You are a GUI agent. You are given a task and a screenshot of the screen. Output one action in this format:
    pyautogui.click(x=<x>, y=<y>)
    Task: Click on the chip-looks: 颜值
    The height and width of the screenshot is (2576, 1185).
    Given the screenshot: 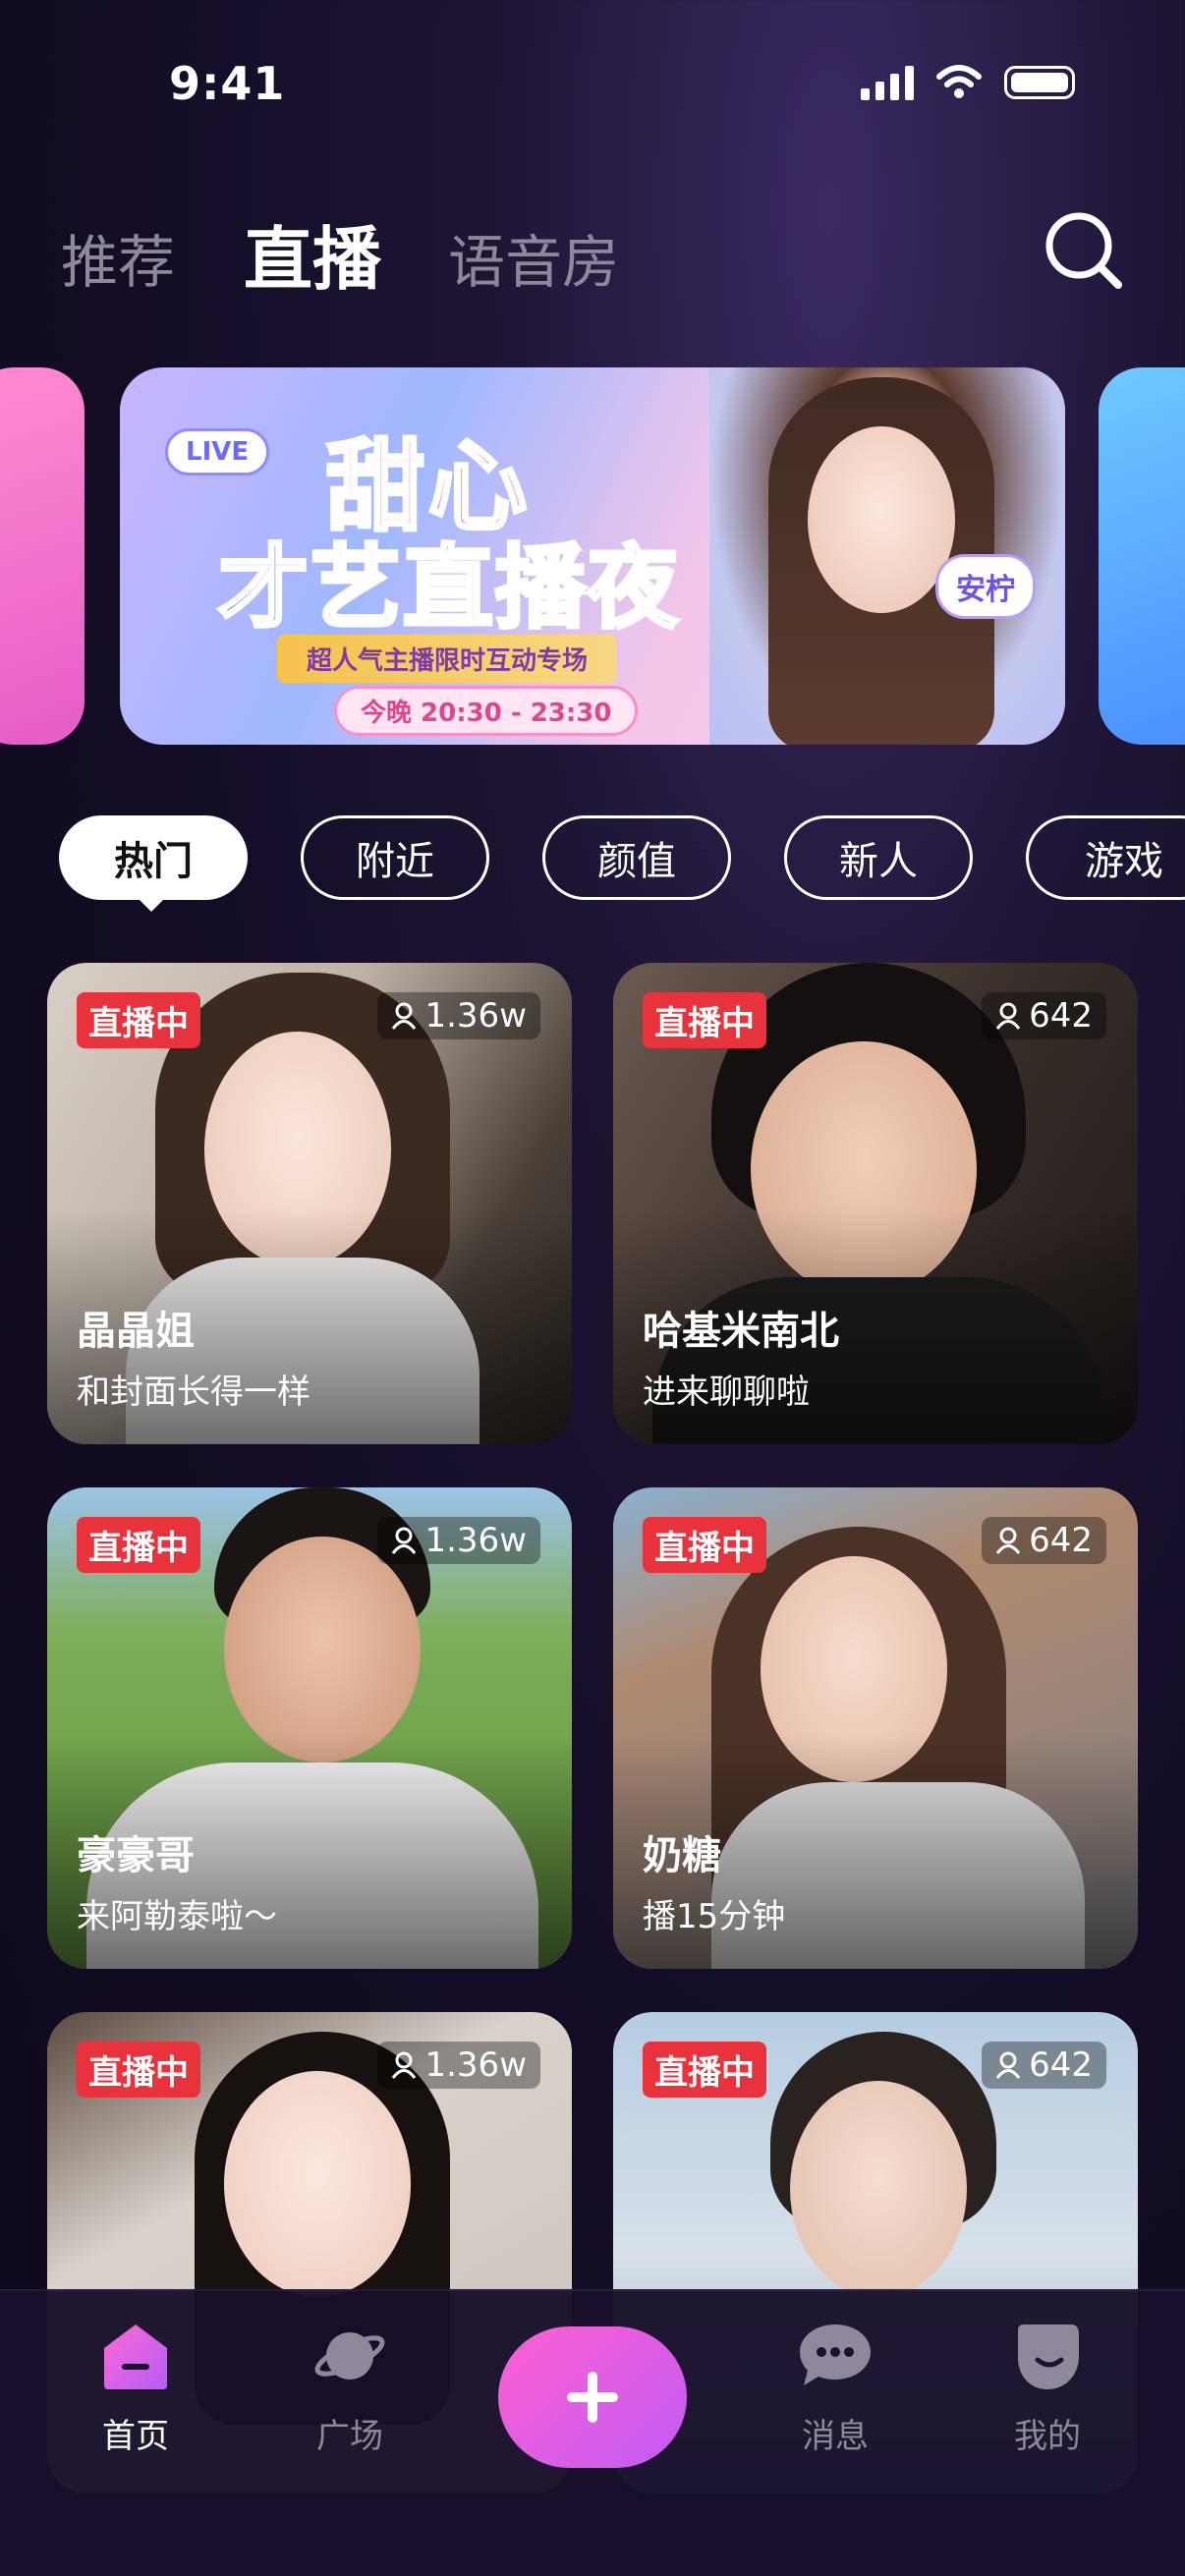 What is the action you would take?
    pyautogui.click(x=637, y=857)
    